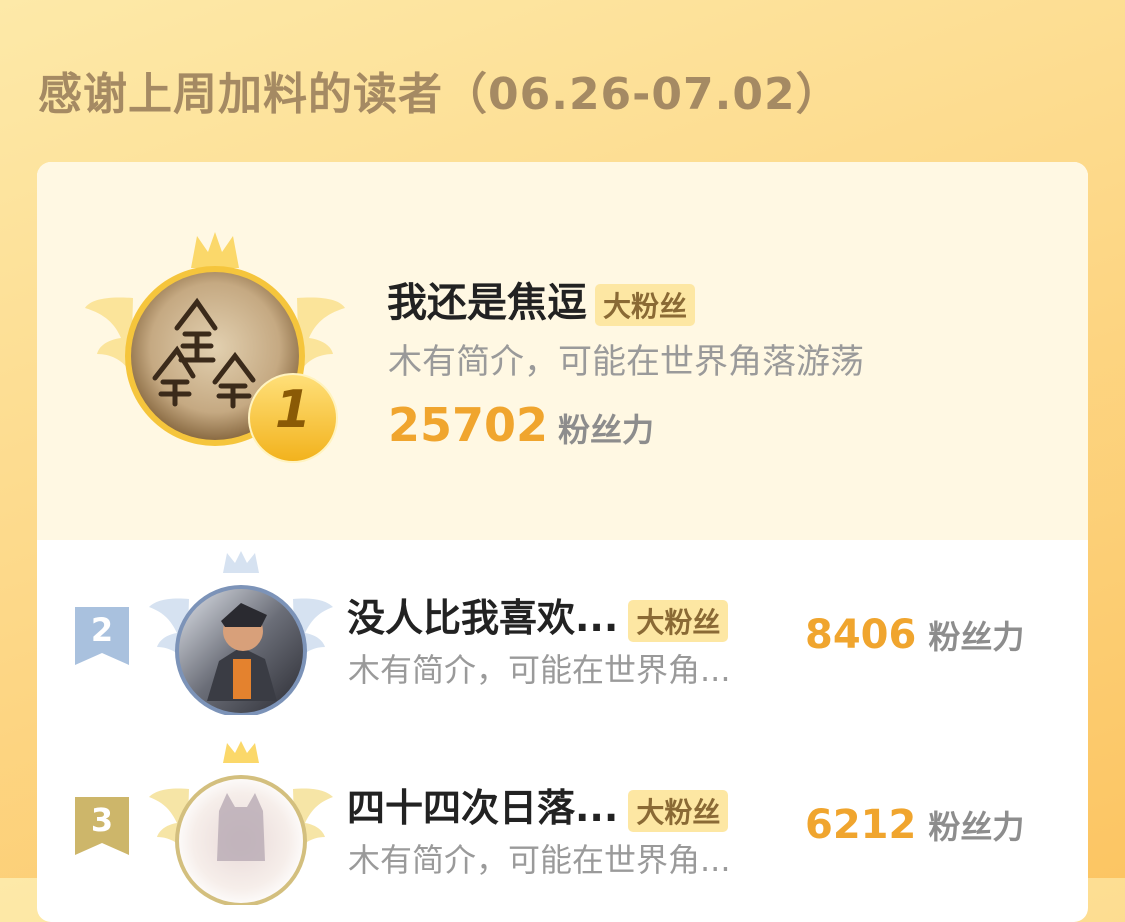 This screenshot has height=922, width=1125. I want to click on page-title: 感谢上周加料的读者（06.26-07.02）, so click(439, 94).